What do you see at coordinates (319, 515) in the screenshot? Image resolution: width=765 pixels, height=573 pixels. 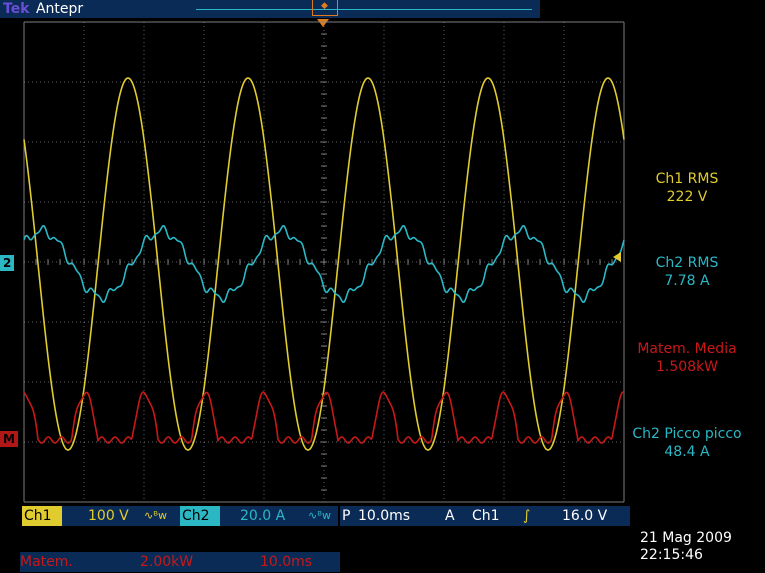 I see `ch2-bandwidth-icon: ∿ᴮw` at bounding box center [319, 515].